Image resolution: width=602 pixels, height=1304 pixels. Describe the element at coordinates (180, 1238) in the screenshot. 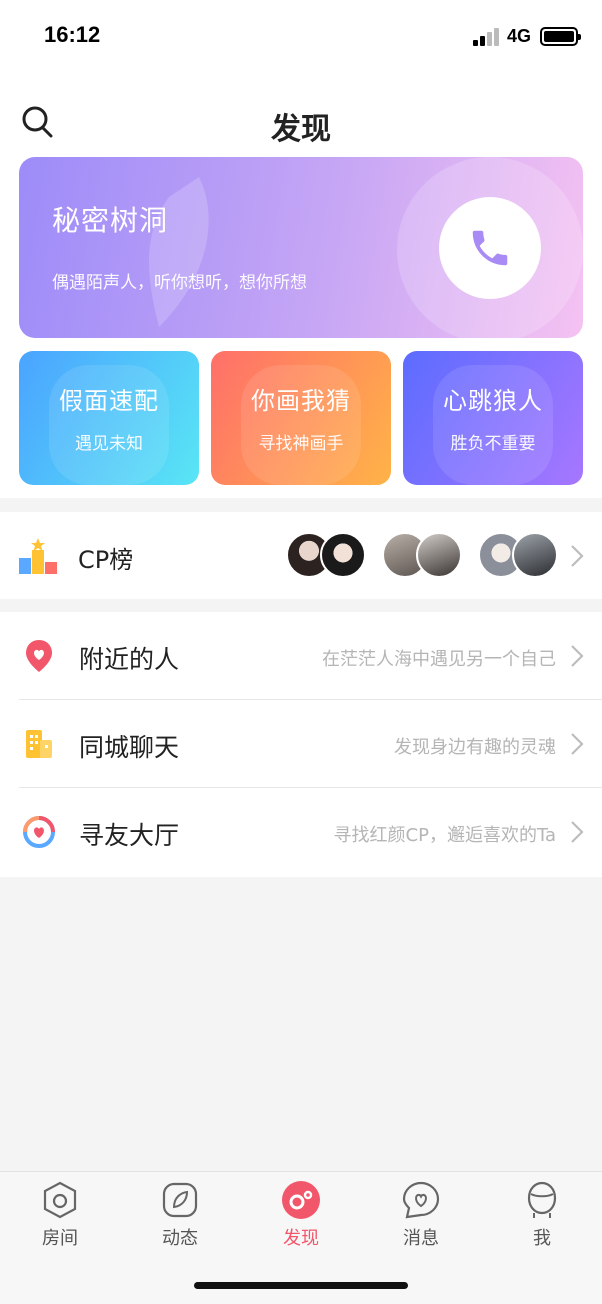

I see `tab-label: 动态` at that location.